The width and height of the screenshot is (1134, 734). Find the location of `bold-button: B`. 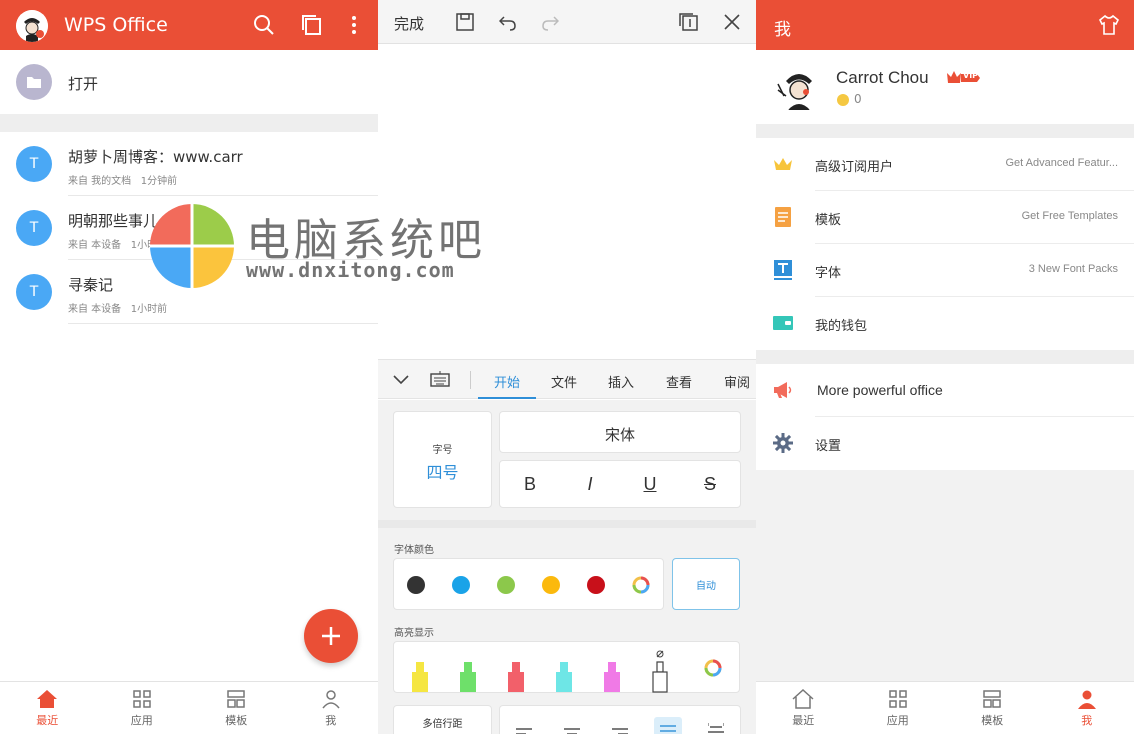

bold-button: B is located at coordinates (530, 484).